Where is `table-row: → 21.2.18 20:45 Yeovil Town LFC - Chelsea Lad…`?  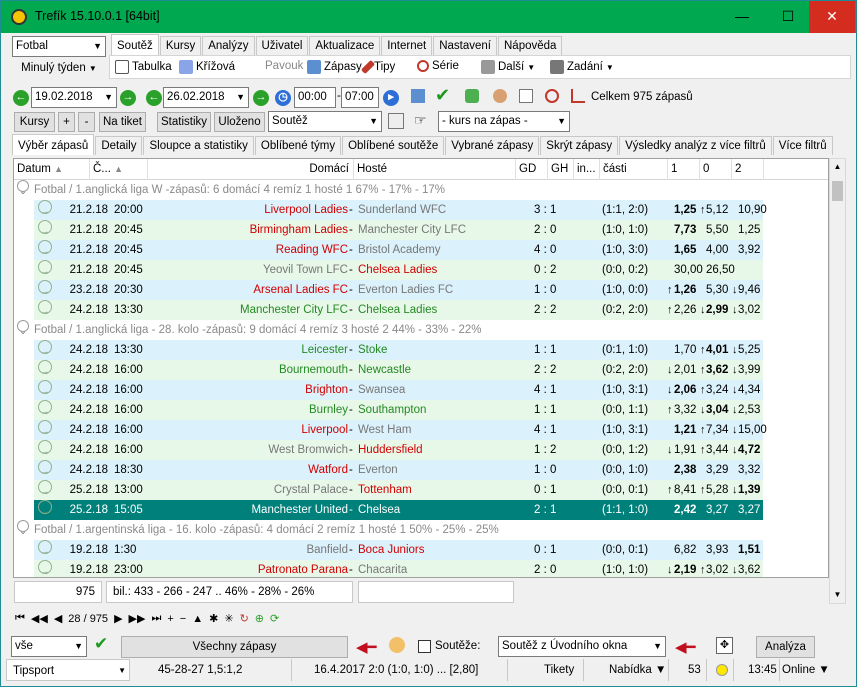
table-row: → 21.2.18 20:45 Yeovil Town LFC - Chelsea Lad… is located at coordinates (421, 270).